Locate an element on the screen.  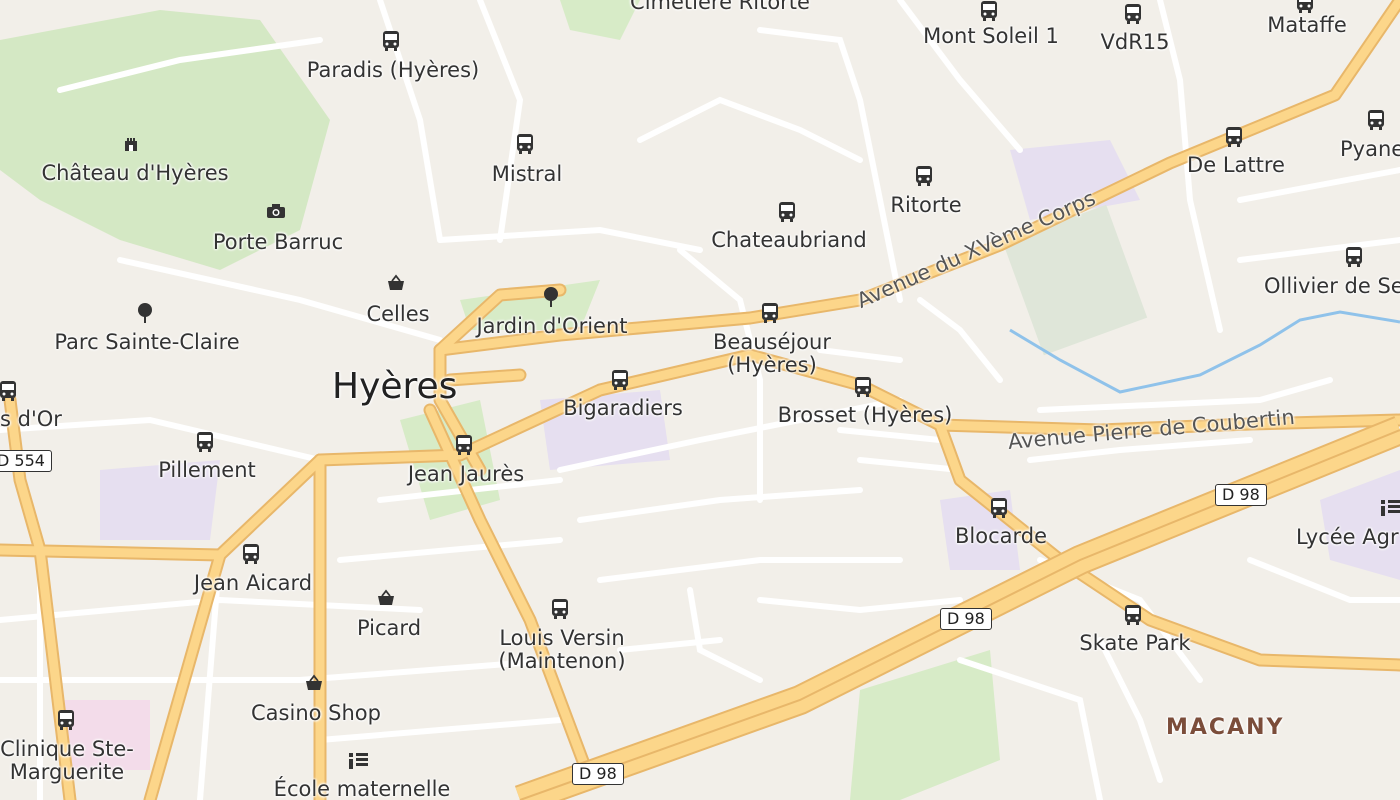
bus-stop-label: Mont Soleil 1 is located at coordinates (991, 36).